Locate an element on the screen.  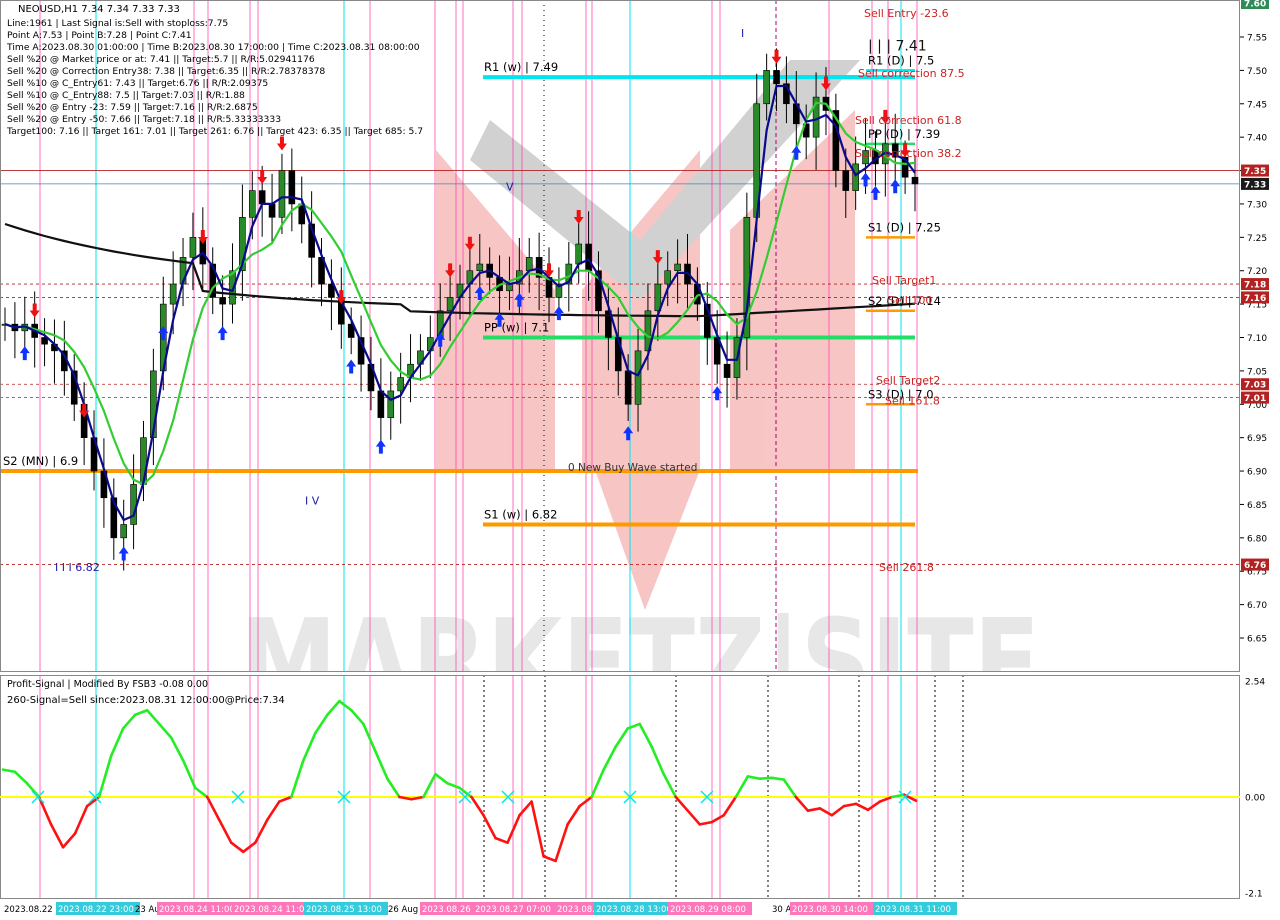
chart-annotation: Sell Target1 is located at coordinates (904, 280).